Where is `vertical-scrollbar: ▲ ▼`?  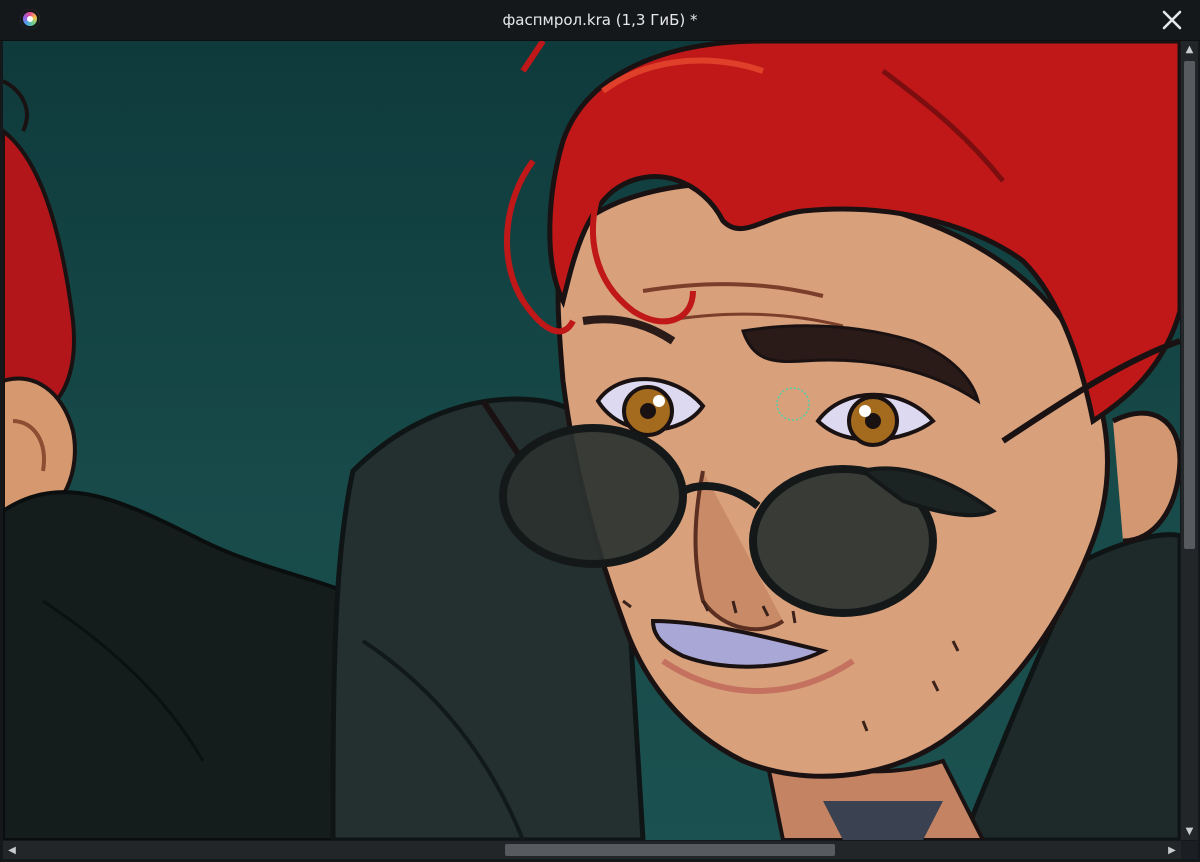
vertical-scrollbar: ▲ ▼ is located at coordinates (1189, 440).